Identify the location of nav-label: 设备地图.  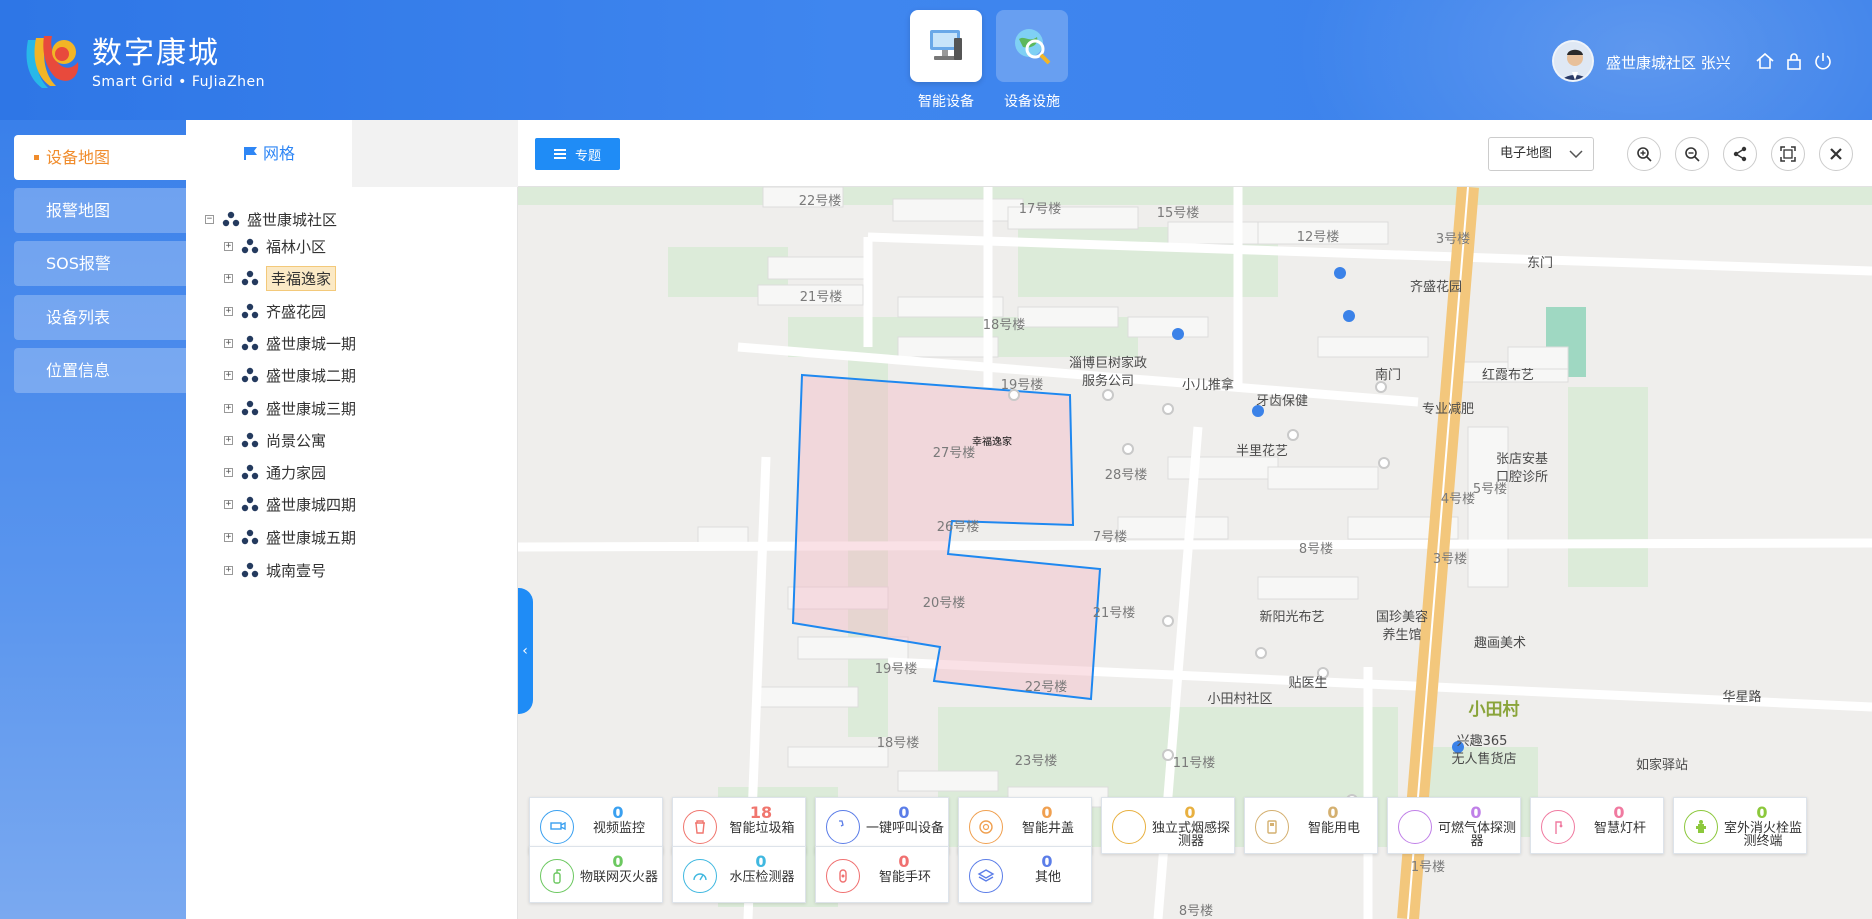
(78, 157).